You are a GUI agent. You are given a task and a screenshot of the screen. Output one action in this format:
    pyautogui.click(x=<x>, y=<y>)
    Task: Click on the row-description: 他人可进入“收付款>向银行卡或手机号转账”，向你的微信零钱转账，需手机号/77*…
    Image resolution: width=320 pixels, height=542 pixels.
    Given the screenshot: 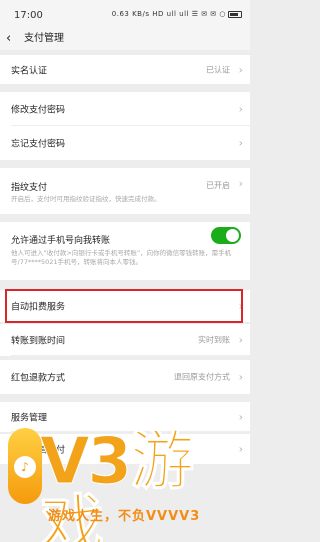 What is the action you would take?
    pyautogui.click(x=121, y=257)
    